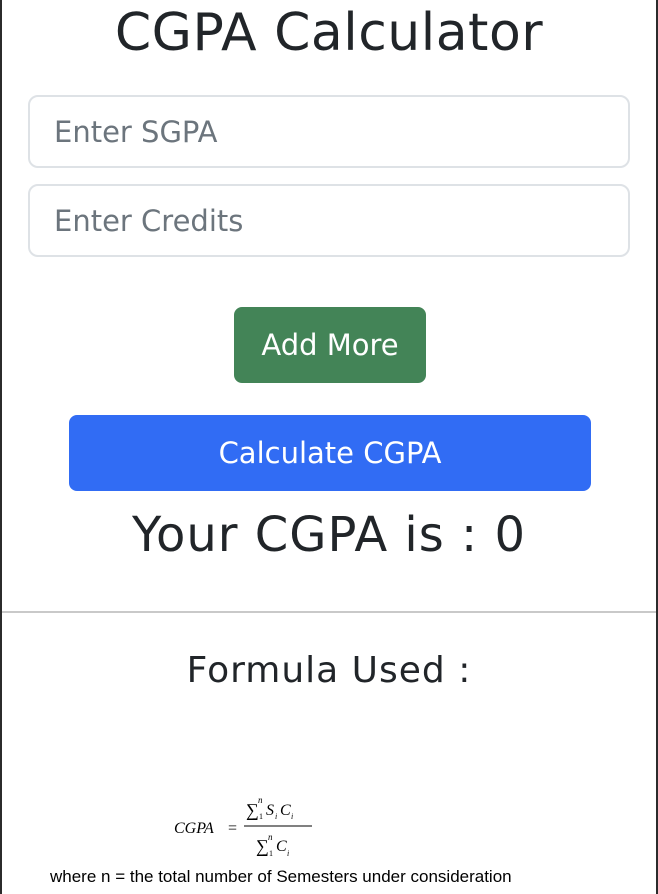  What do you see at coordinates (330, 453) in the screenshot?
I see `calculate-cgpa-button: Calculate CGPA` at bounding box center [330, 453].